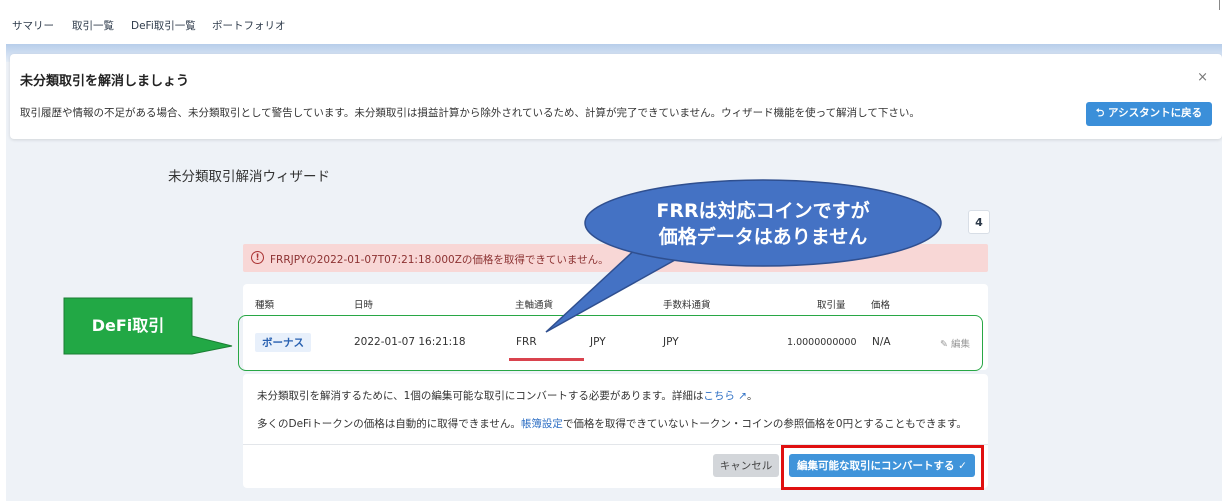 The width and height of the screenshot is (1222, 501). What do you see at coordinates (764, 424) in the screenshot?
I see `defi-info-suffix: で価格を取得できていないトークン・コインの参照価格を0円とすることもできます。` at bounding box center [764, 424].